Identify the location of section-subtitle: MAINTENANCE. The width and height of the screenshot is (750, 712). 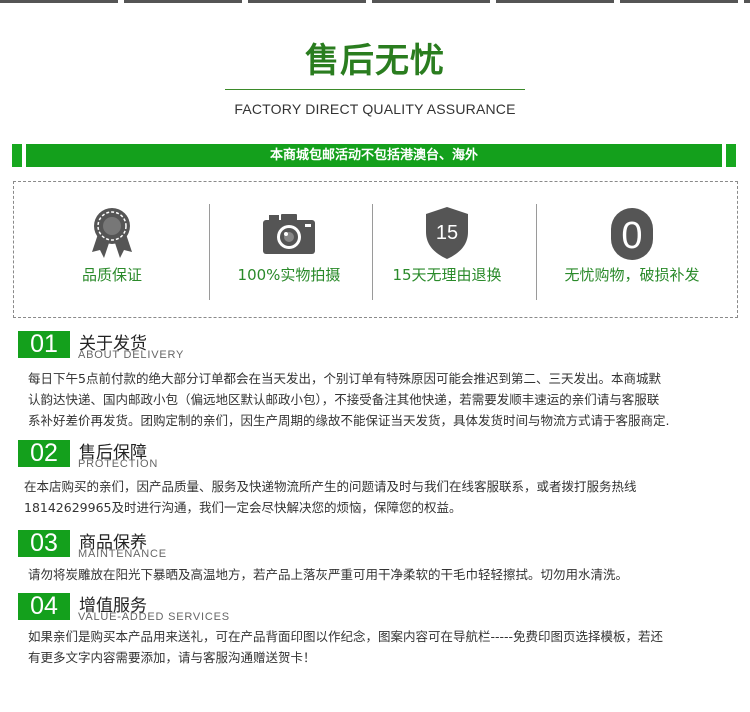
(122, 554).